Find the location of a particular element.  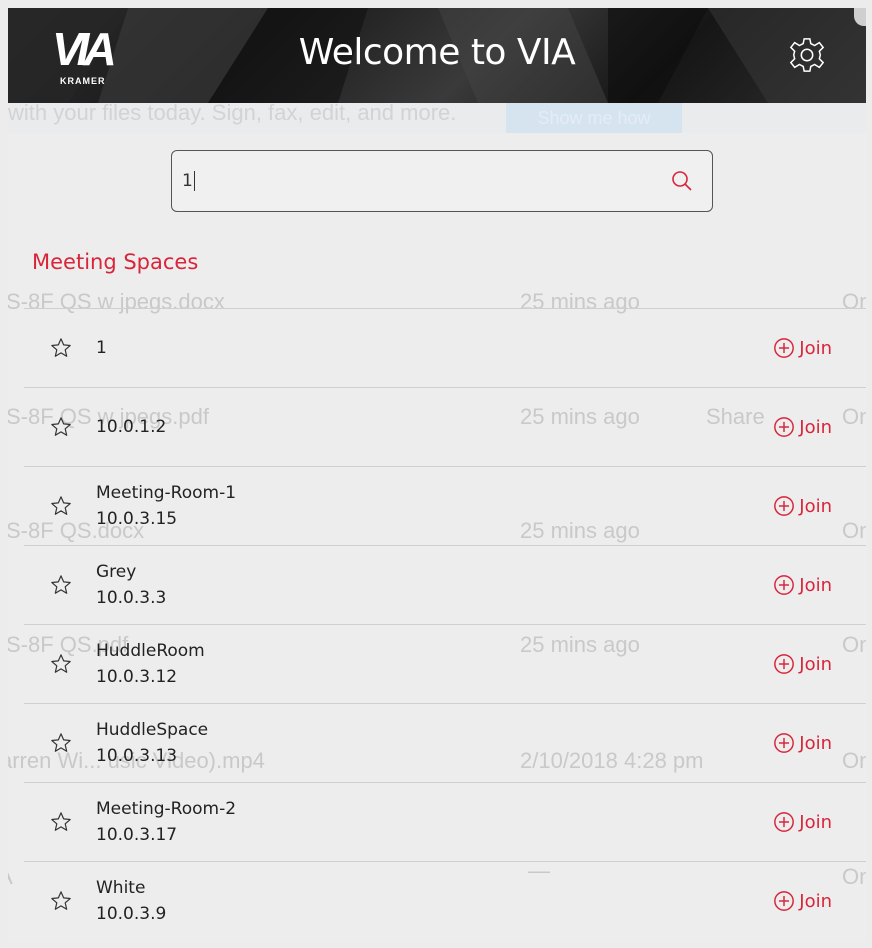

meeting-space-row: HuddleSpace 10.0.3.13 Join is located at coordinates (445, 742).